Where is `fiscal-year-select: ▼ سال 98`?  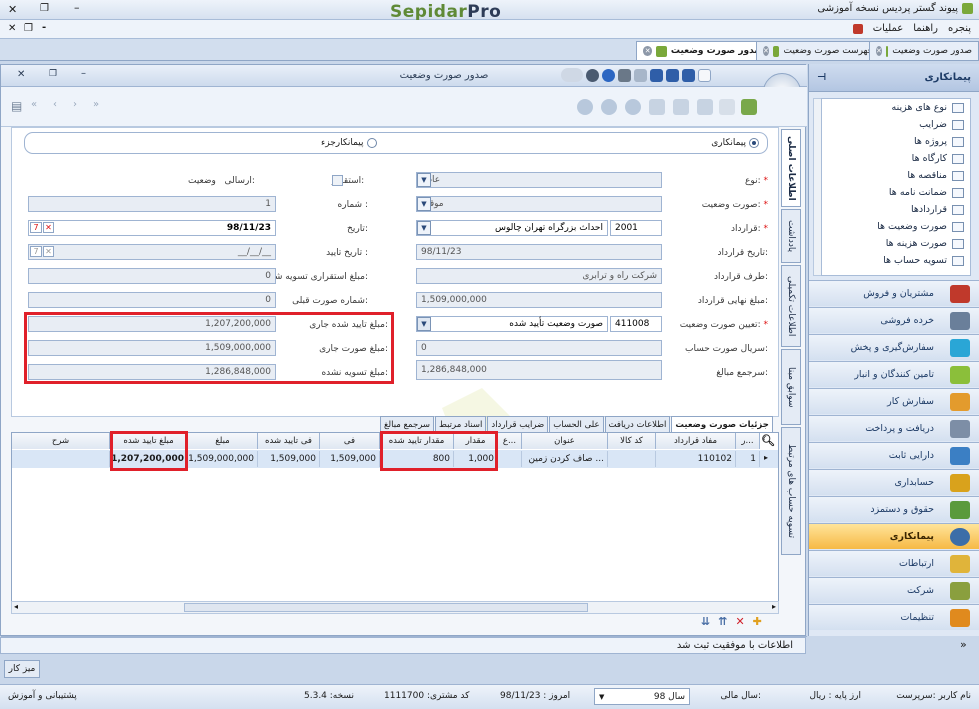 fiscal-year-select: ▼ سال 98 is located at coordinates (642, 696).